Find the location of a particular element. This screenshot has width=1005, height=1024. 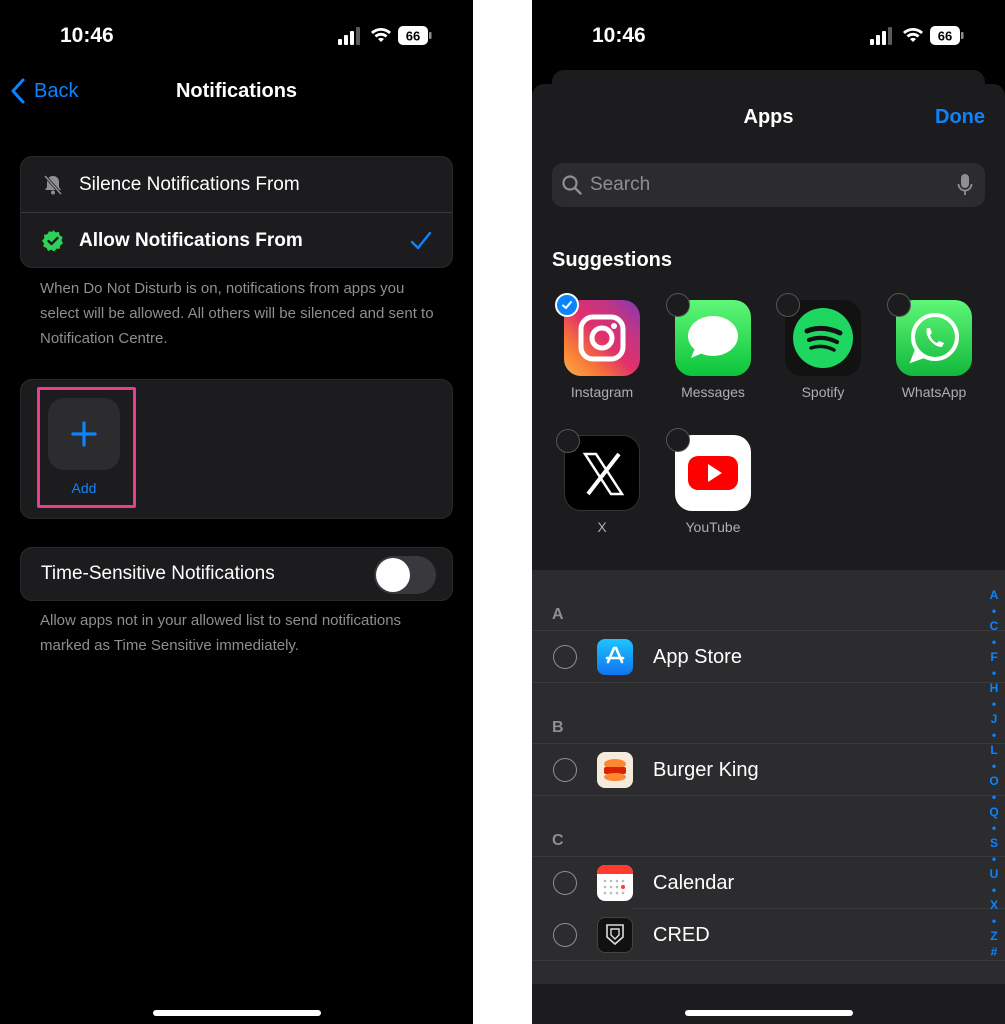

index-entry: Z is located at coordinates (994, 937).